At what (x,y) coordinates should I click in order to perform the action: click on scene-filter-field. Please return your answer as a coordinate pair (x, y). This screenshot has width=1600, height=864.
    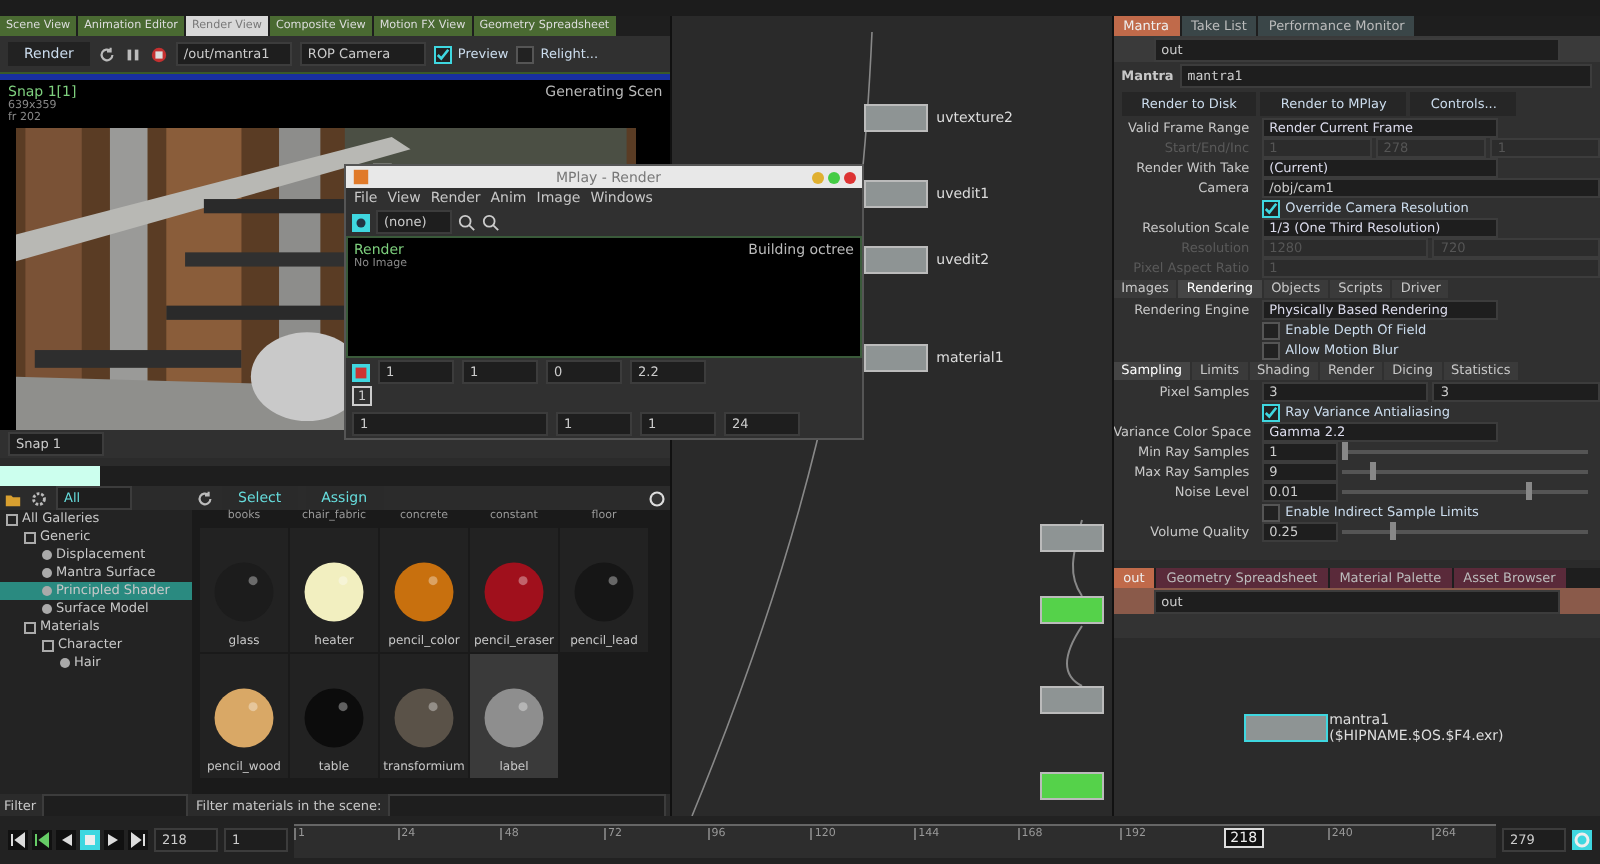
    Looking at the image, I should click on (527, 805).